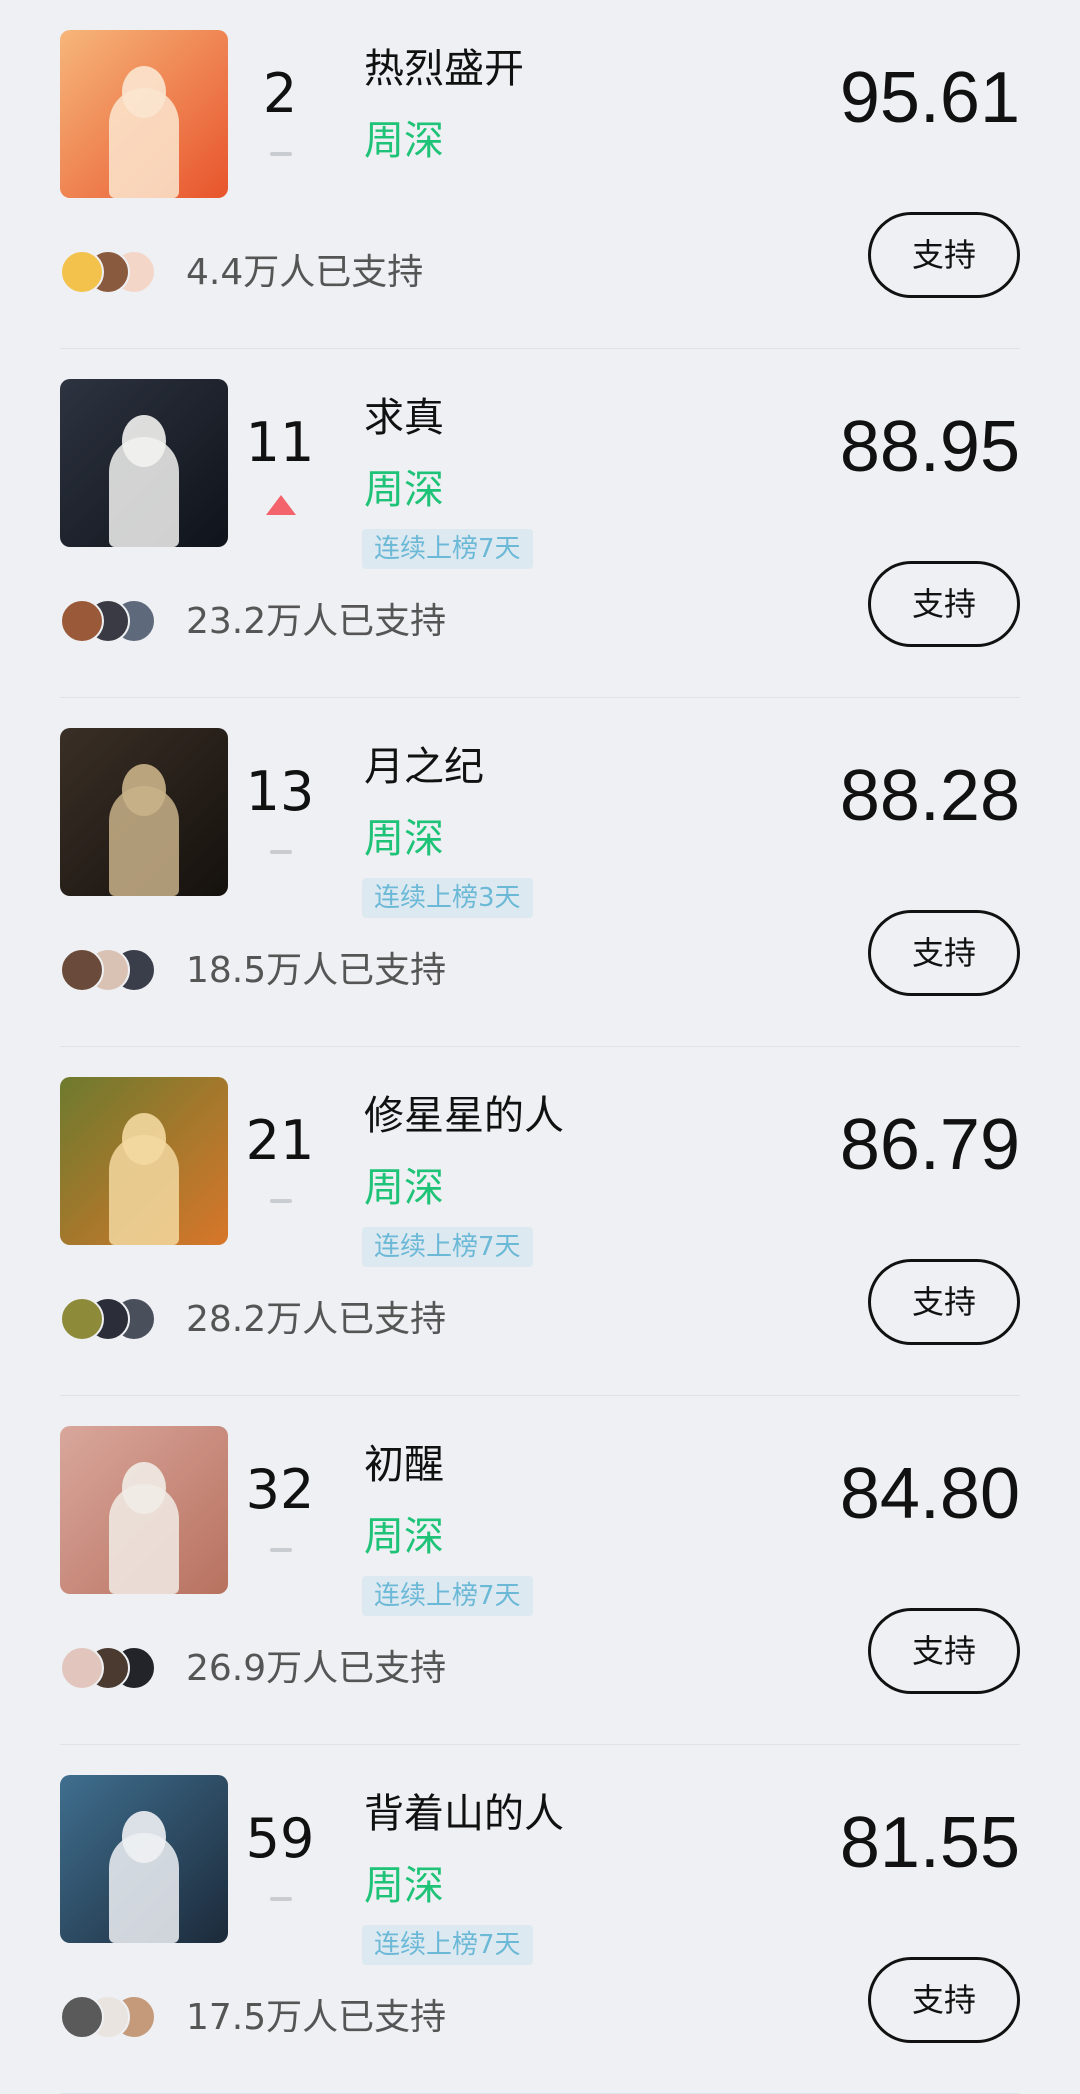 This screenshot has height=2094, width=1080. I want to click on rank-number: 21, so click(280, 1140).